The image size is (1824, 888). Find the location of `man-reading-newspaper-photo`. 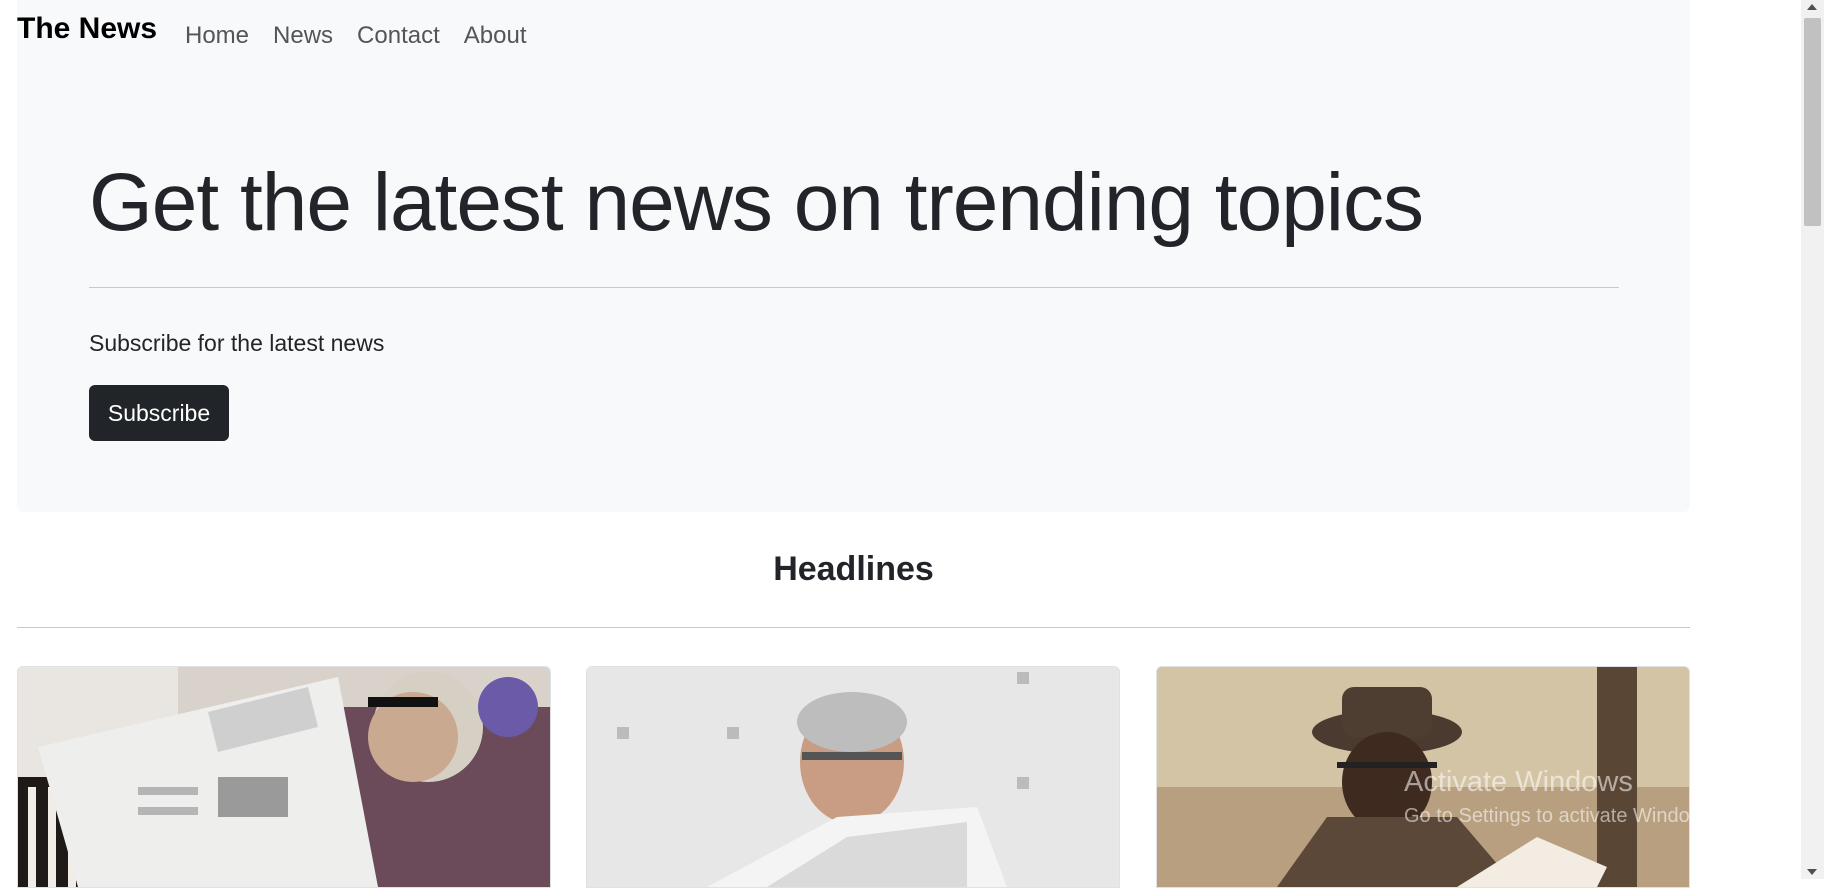

man-reading-newspaper-photo is located at coordinates (284, 777).